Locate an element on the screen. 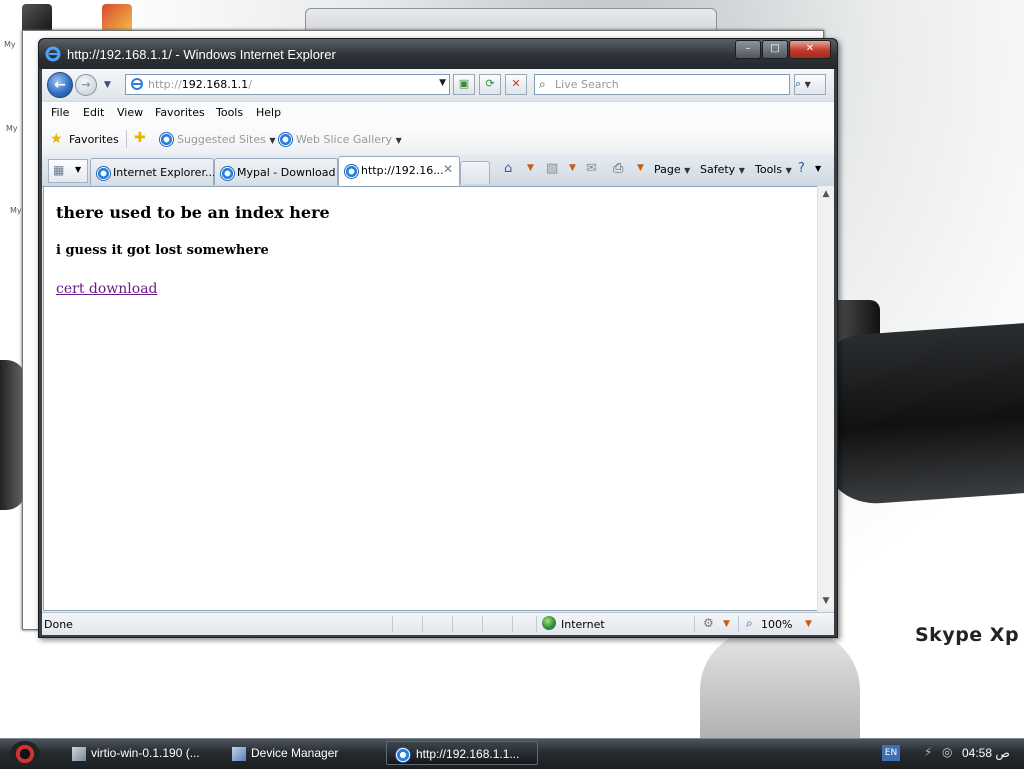  address-dropdown-icon: ▼ is located at coordinates (442, 83).